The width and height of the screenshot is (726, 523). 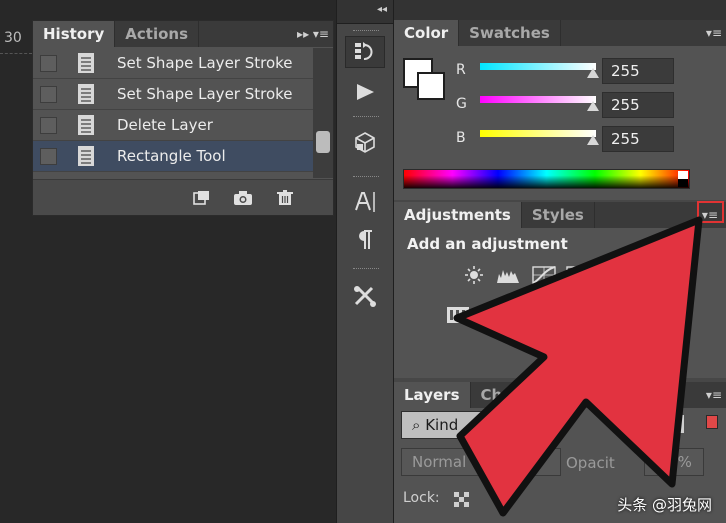 I want to click on stepper-arrows-icon: ⬍, so click(x=495, y=424).